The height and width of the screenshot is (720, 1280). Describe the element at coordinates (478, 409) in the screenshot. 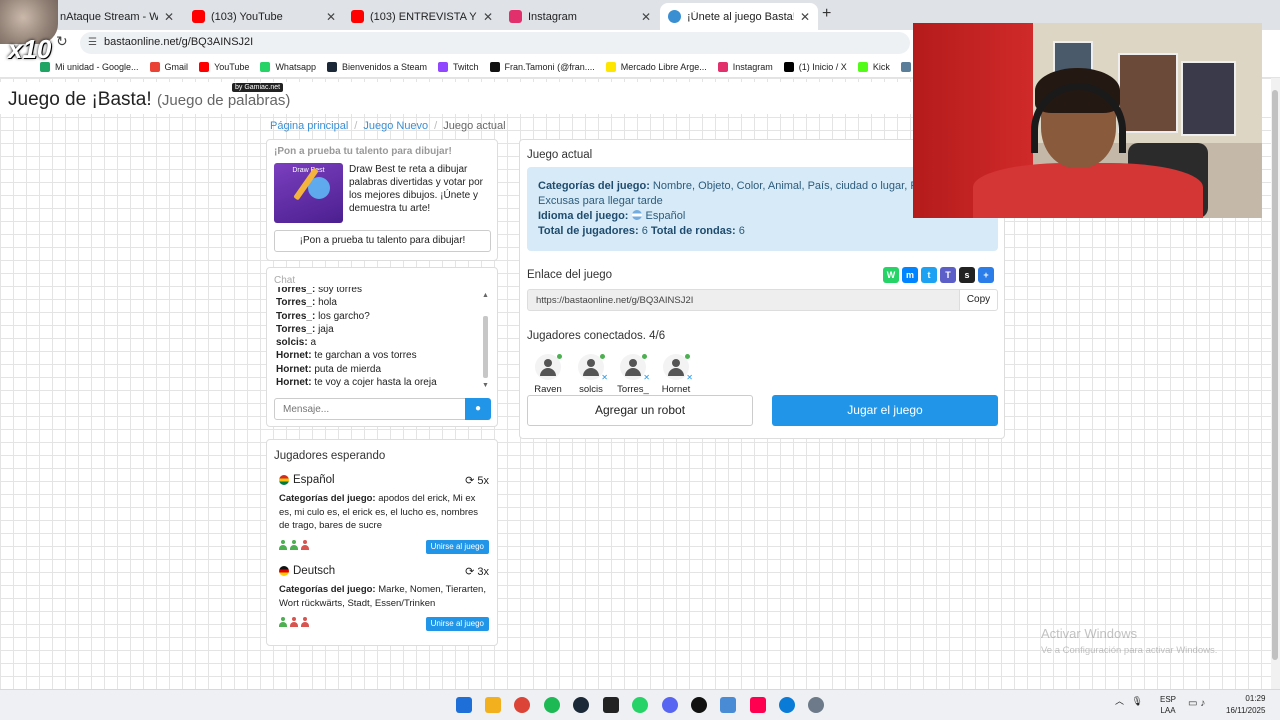

I see `send-message-button: ●` at that location.